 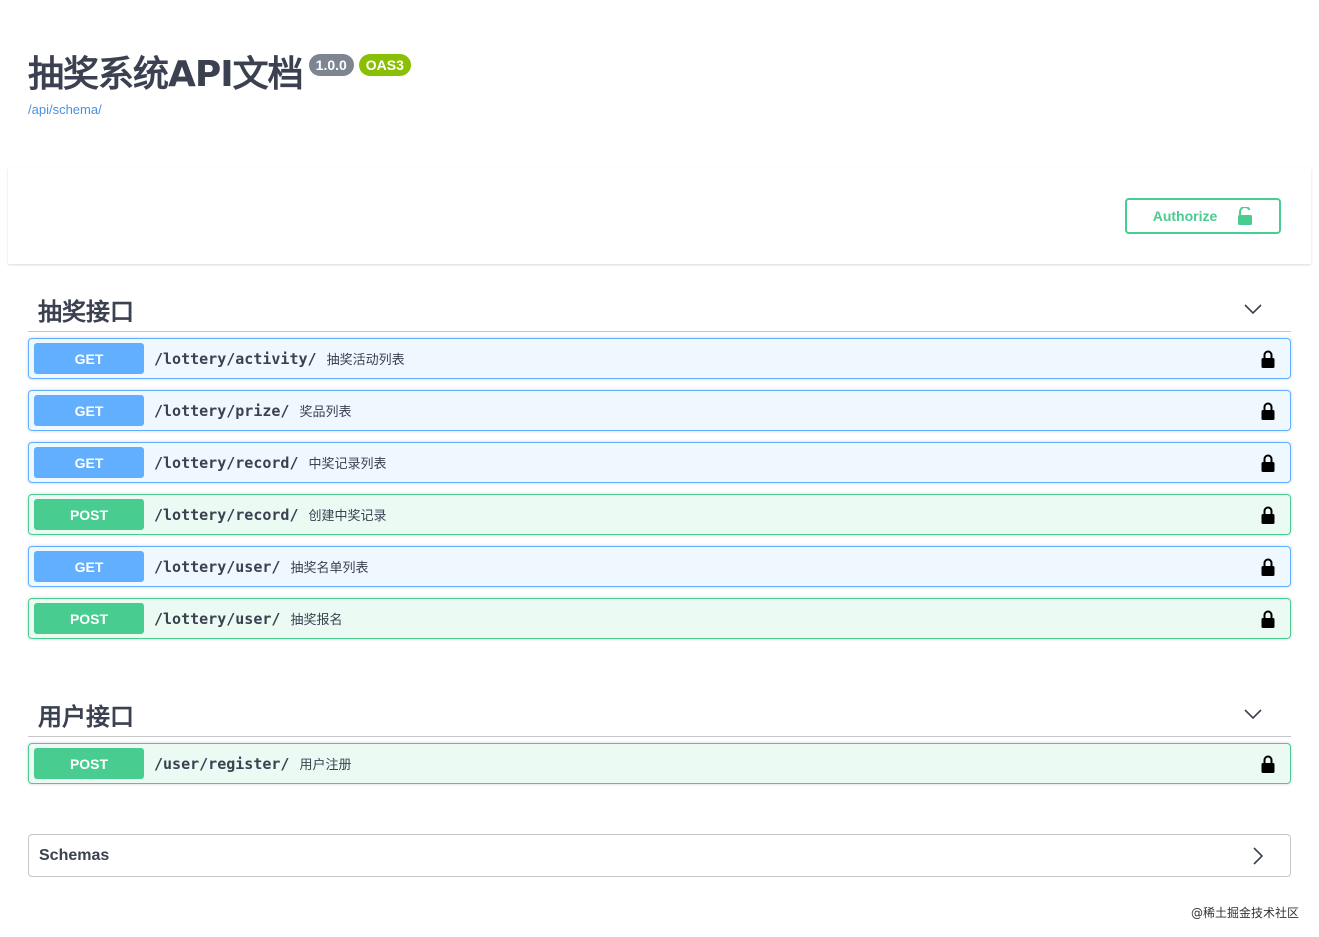 What do you see at coordinates (222, 410) in the screenshot?
I see `operation-path: /lottery/prize/` at bounding box center [222, 410].